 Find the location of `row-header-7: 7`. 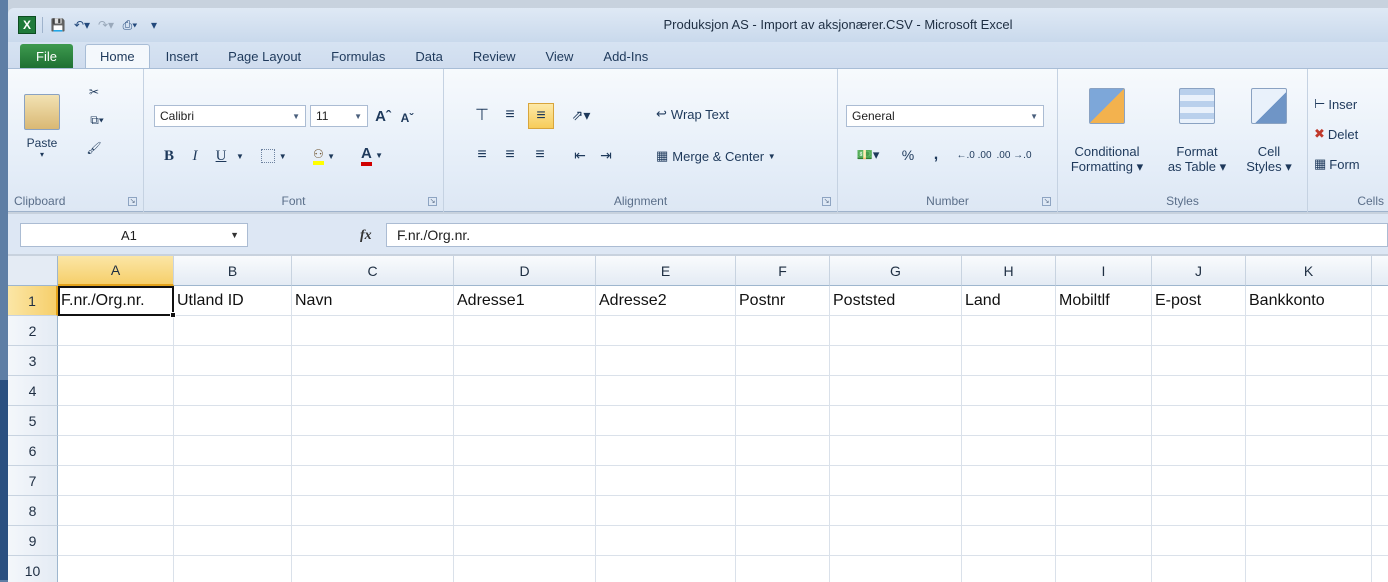

row-header-7: 7 is located at coordinates (33, 481).